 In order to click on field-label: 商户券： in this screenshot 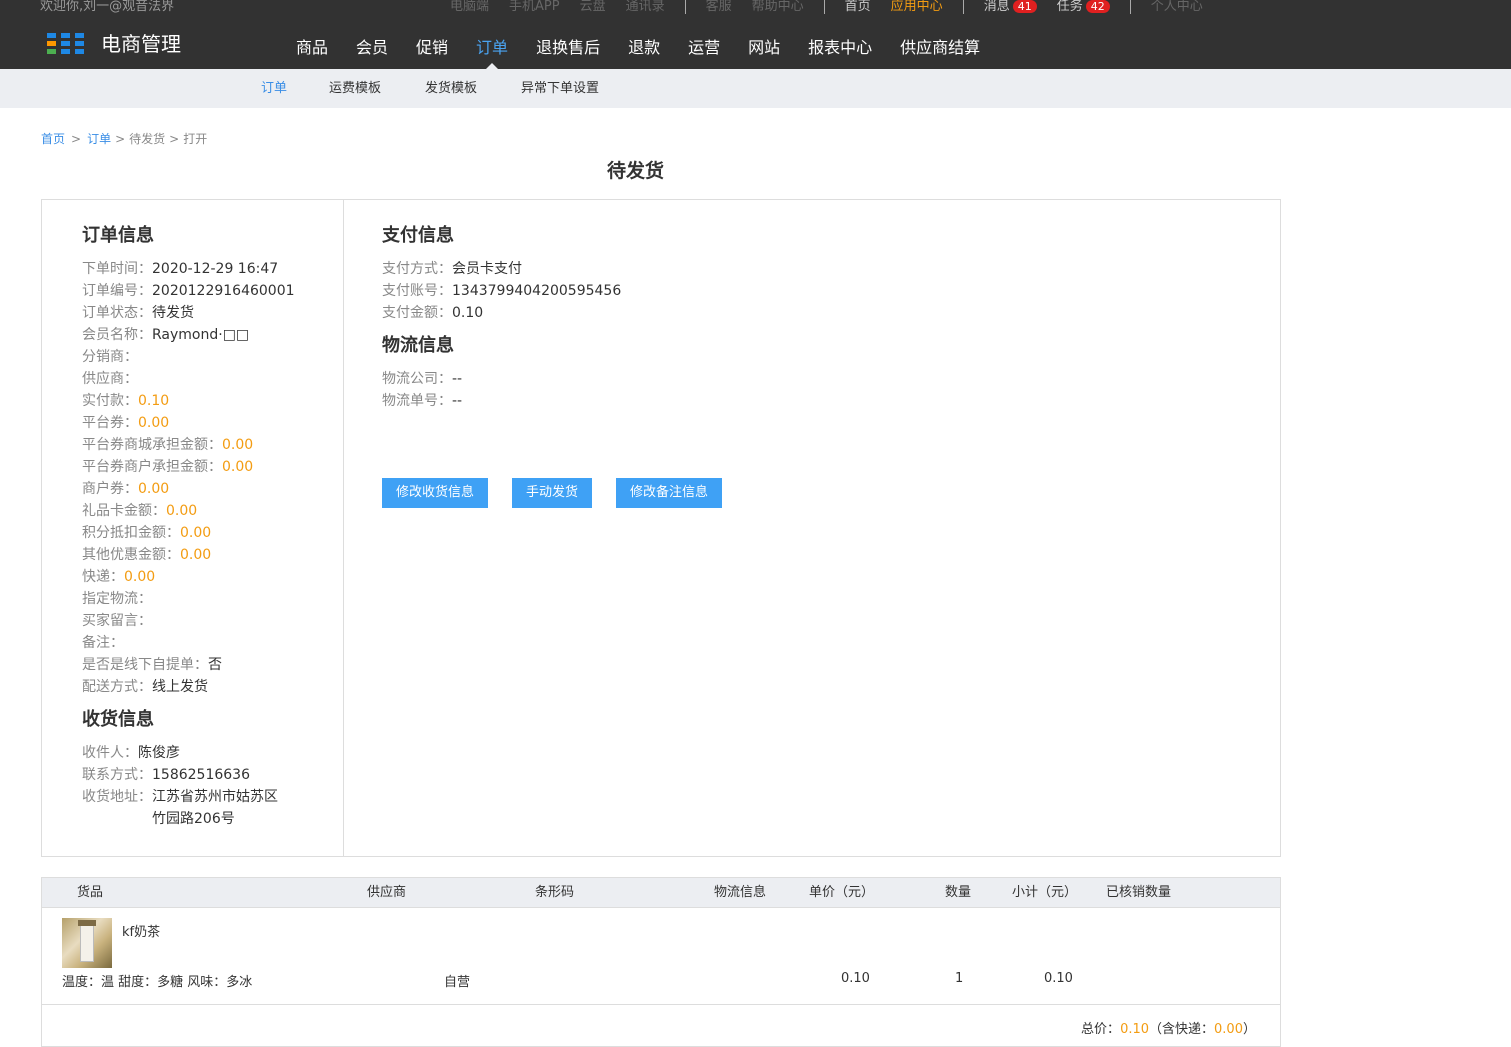, I will do `click(110, 489)`.